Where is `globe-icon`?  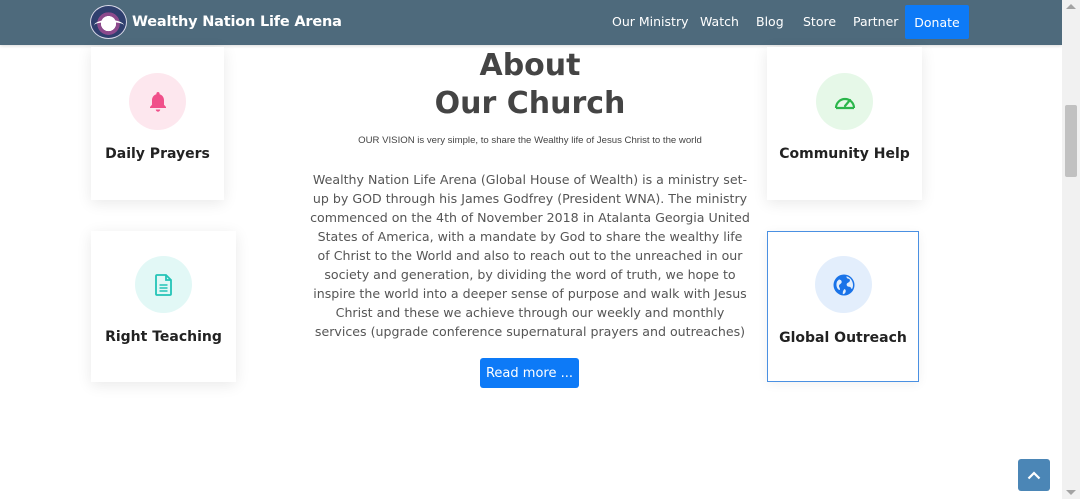
globe-icon is located at coordinates (843, 284).